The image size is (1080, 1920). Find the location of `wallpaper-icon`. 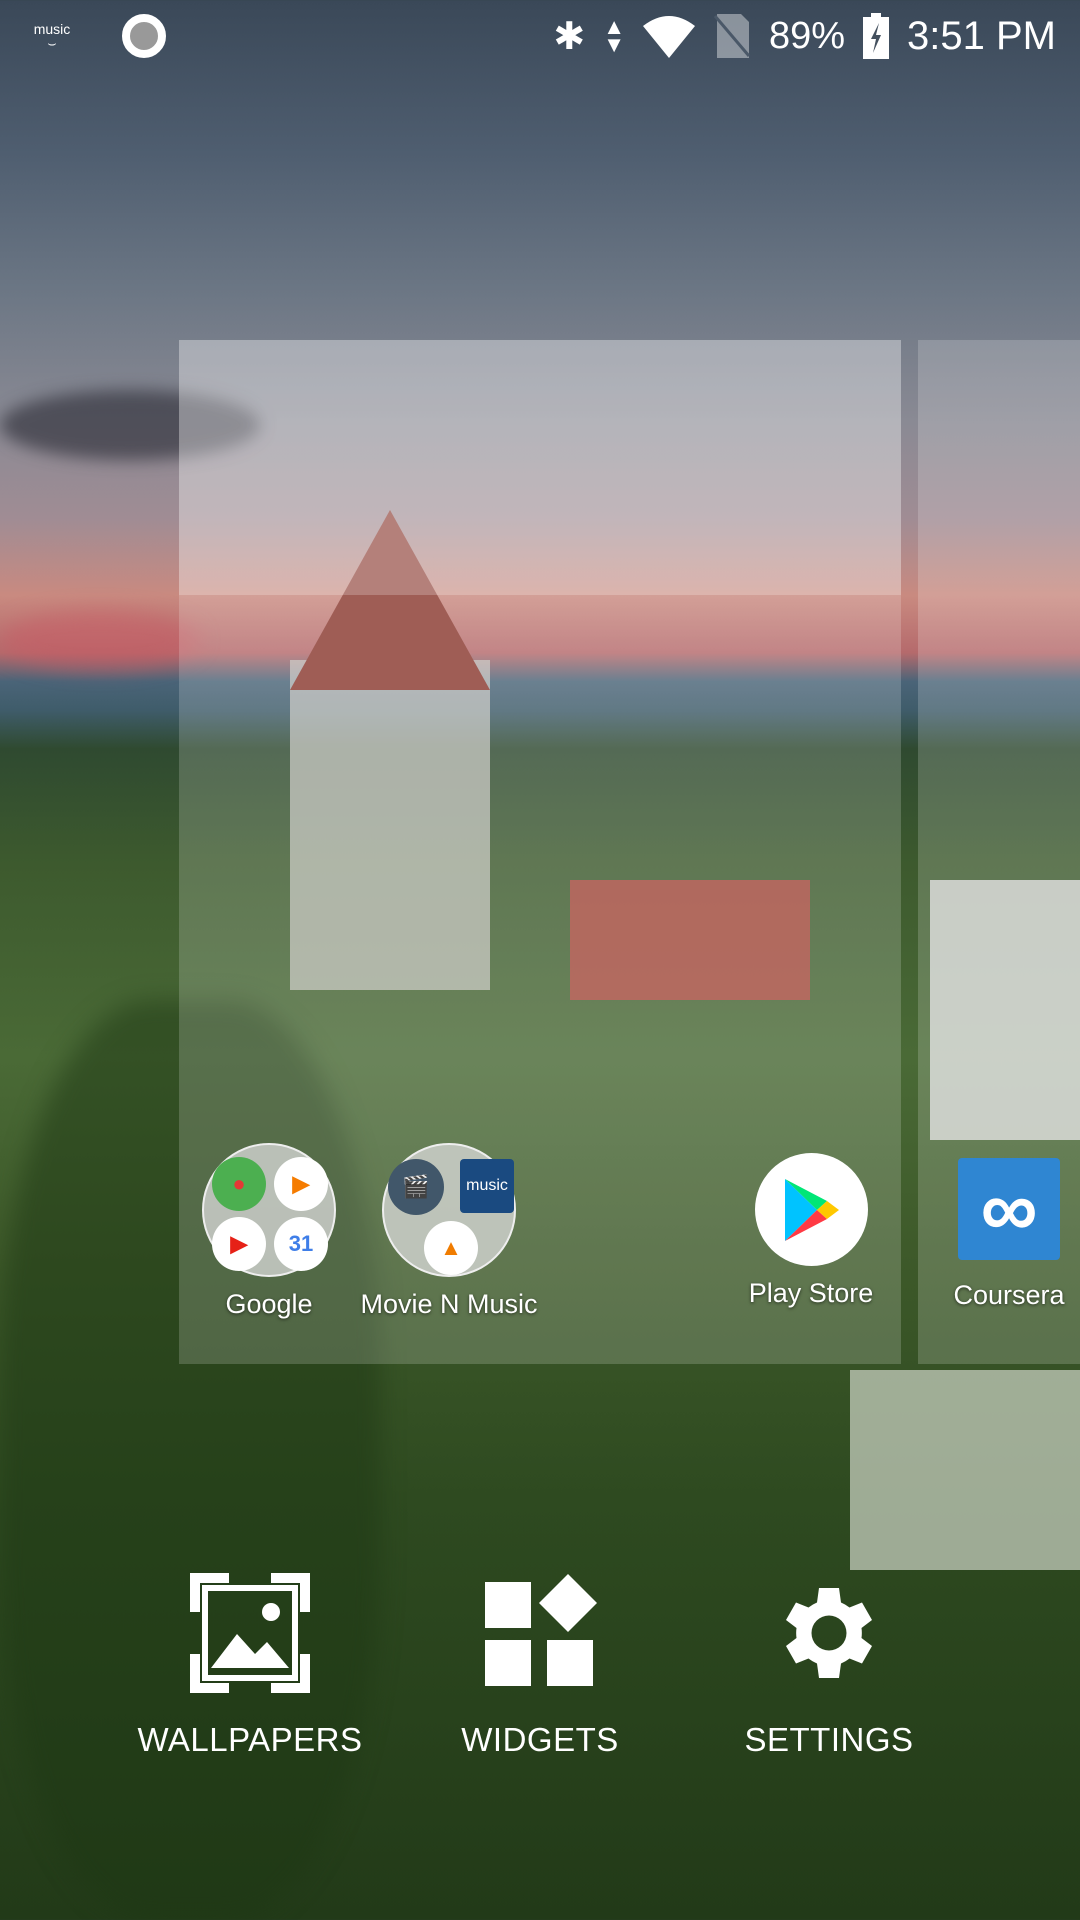

wallpaper-icon is located at coordinates (250, 1632).